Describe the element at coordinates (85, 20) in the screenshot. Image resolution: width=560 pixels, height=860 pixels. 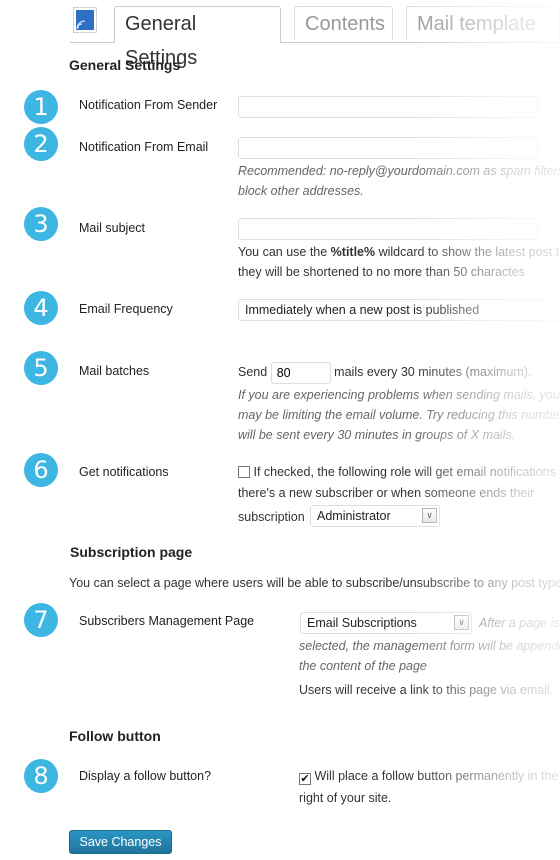
I see `mail-stamp-icon` at that location.